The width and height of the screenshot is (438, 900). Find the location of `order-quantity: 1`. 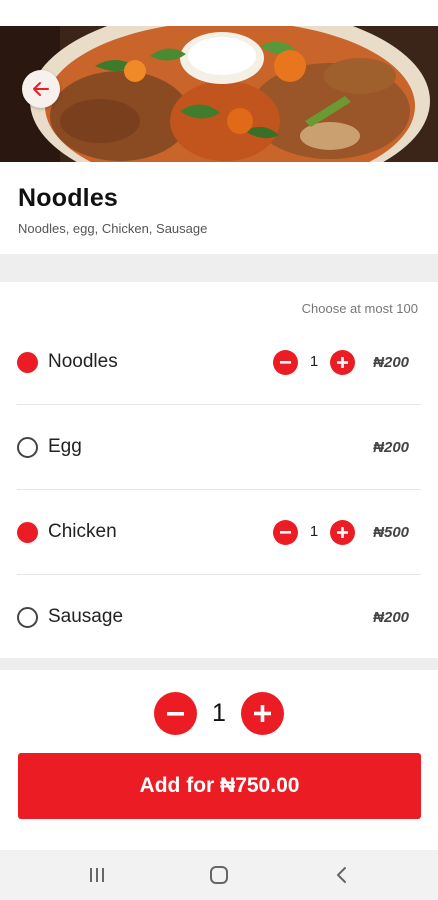

order-quantity: 1 is located at coordinates (219, 713).